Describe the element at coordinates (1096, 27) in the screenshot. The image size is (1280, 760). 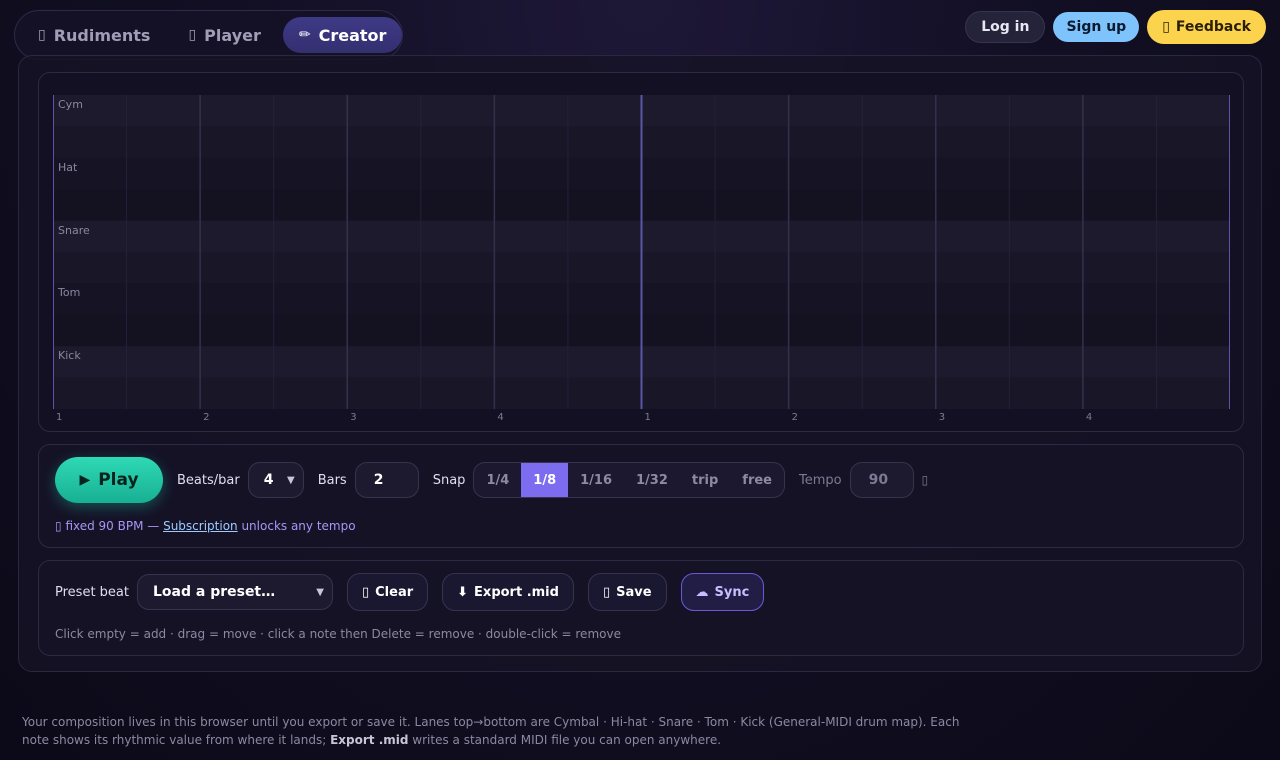
I see `signup-button: Sign up` at that location.